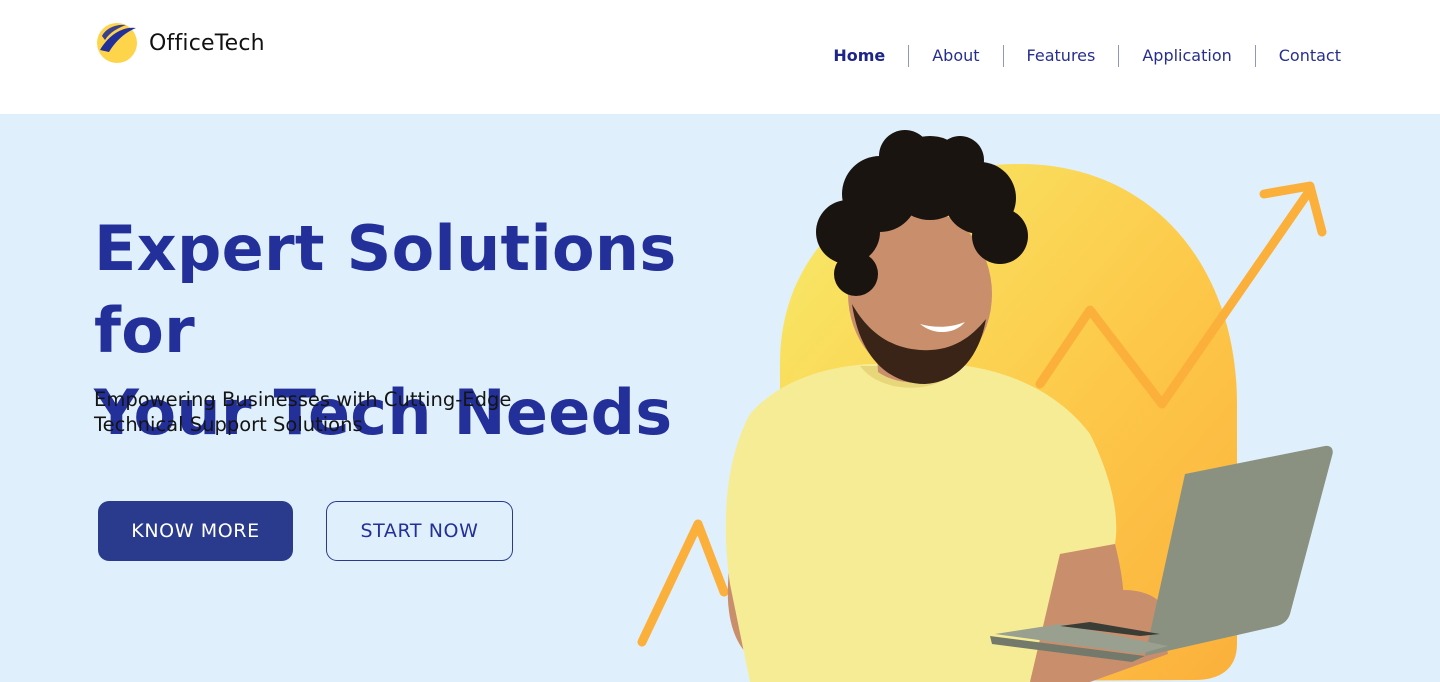 This screenshot has width=1440, height=682. Describe the element at coordinates (1186, 56) in the screenshot. I see `nav-item-application: Application` at that location.